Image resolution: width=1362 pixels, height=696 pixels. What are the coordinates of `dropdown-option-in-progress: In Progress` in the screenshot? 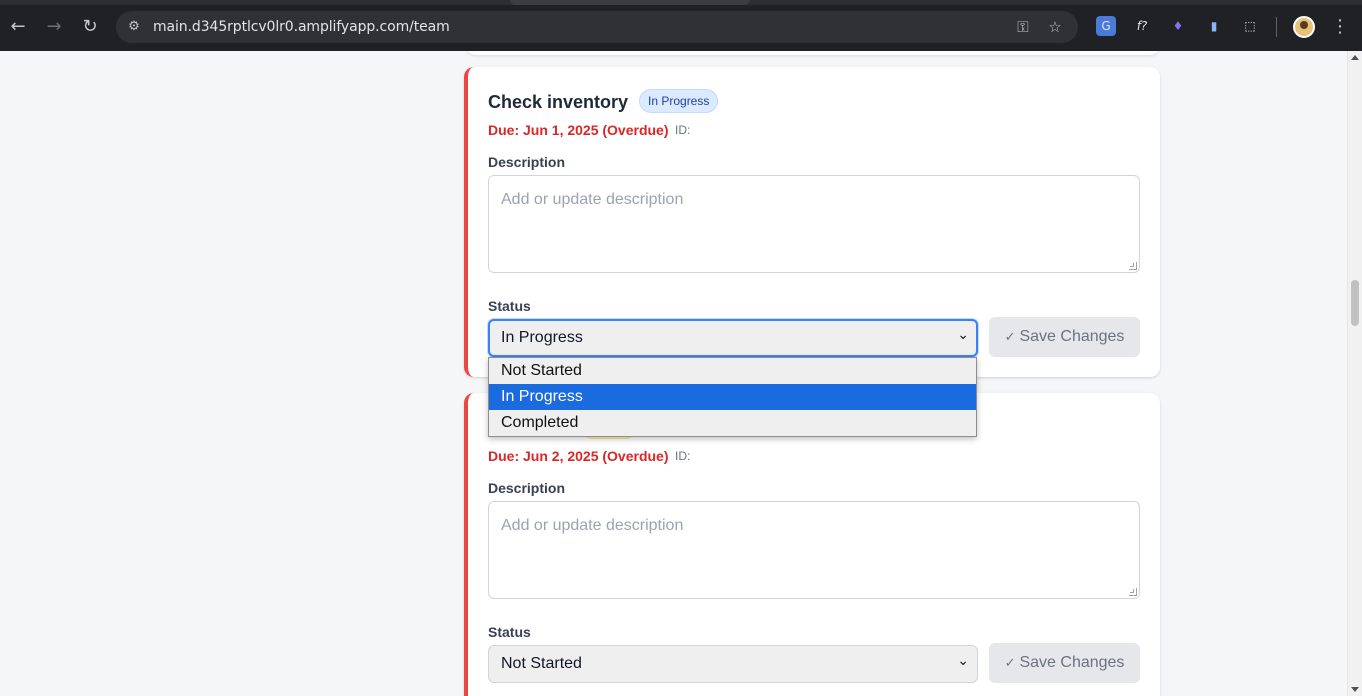 It's located at (732, 397).